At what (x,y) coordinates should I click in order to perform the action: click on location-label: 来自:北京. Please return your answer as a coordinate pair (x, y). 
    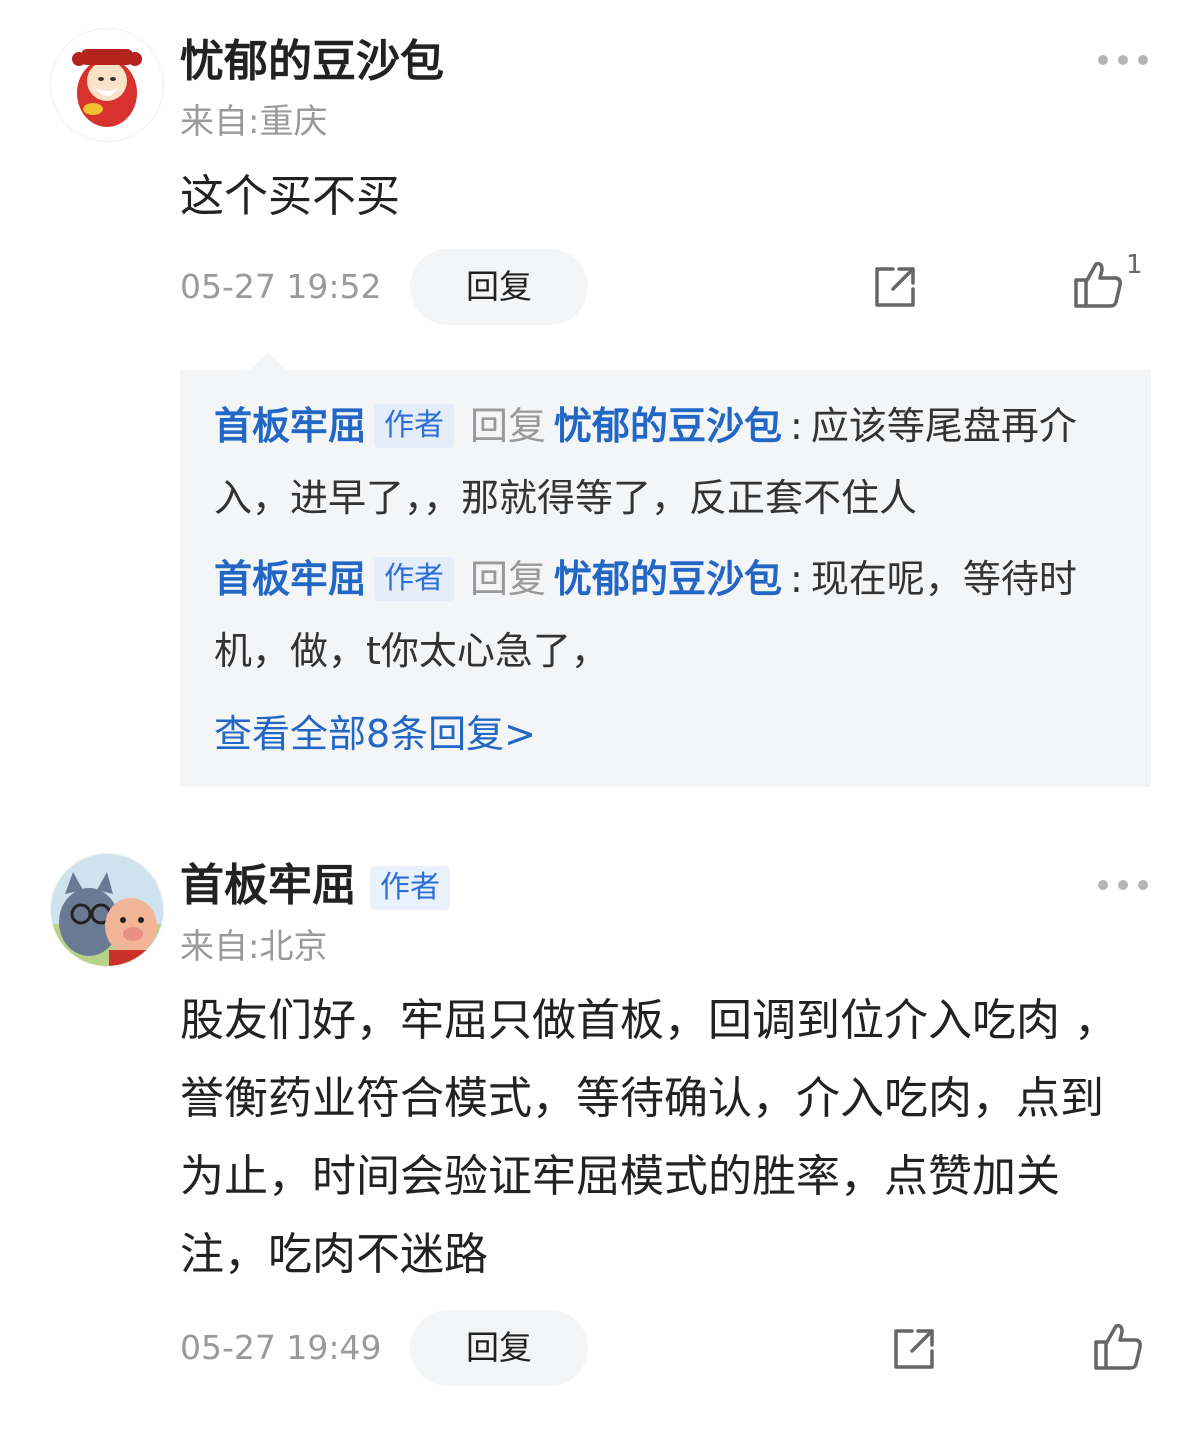
    Looking at the image, I should click on (254, 947).